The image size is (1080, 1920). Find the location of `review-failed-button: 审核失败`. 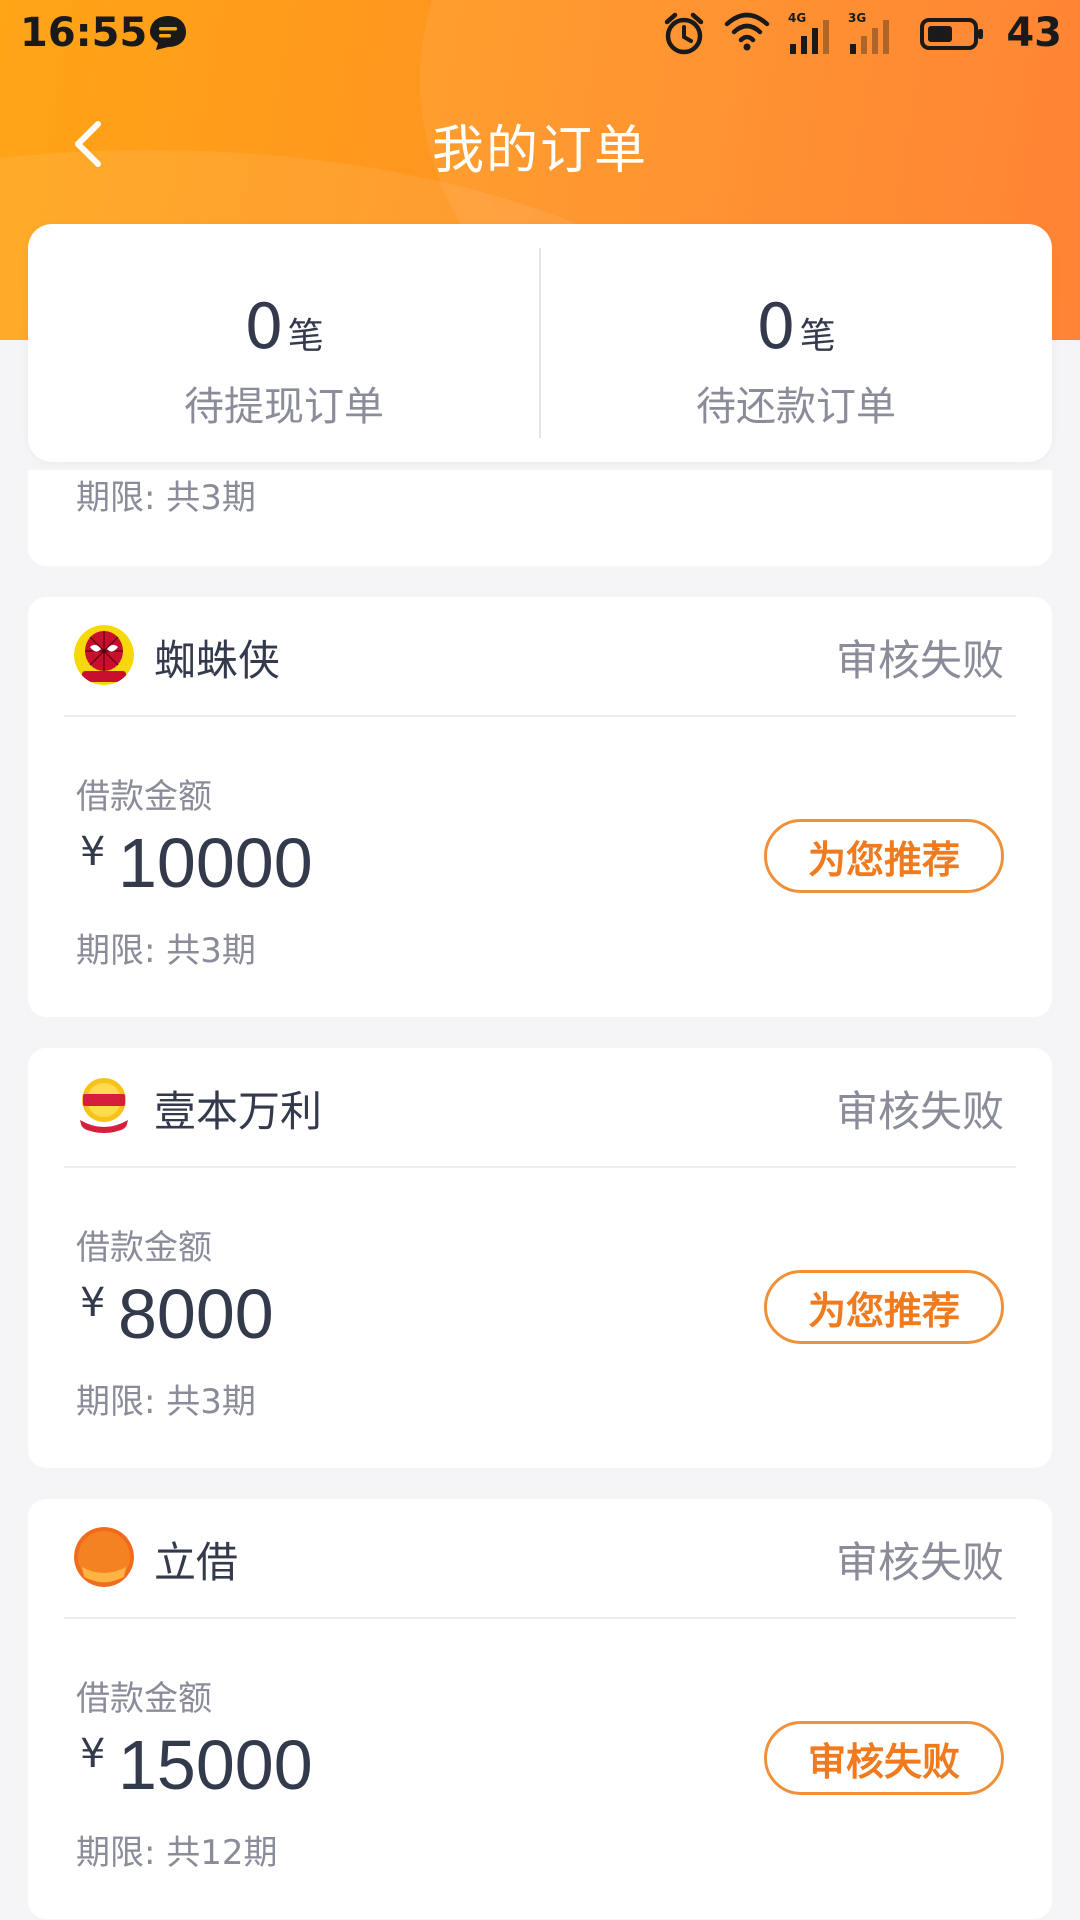

review-failed-button: 审核失败 is located at coordinates (884, 1758).